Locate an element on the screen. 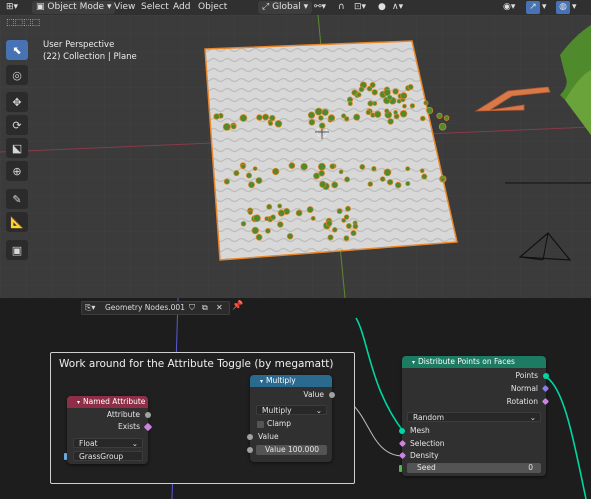 Image resolution: width=591 pixels, height=499 pixels. data-type-dropdown: Float ⌄ is located at coordinates (108, 443).